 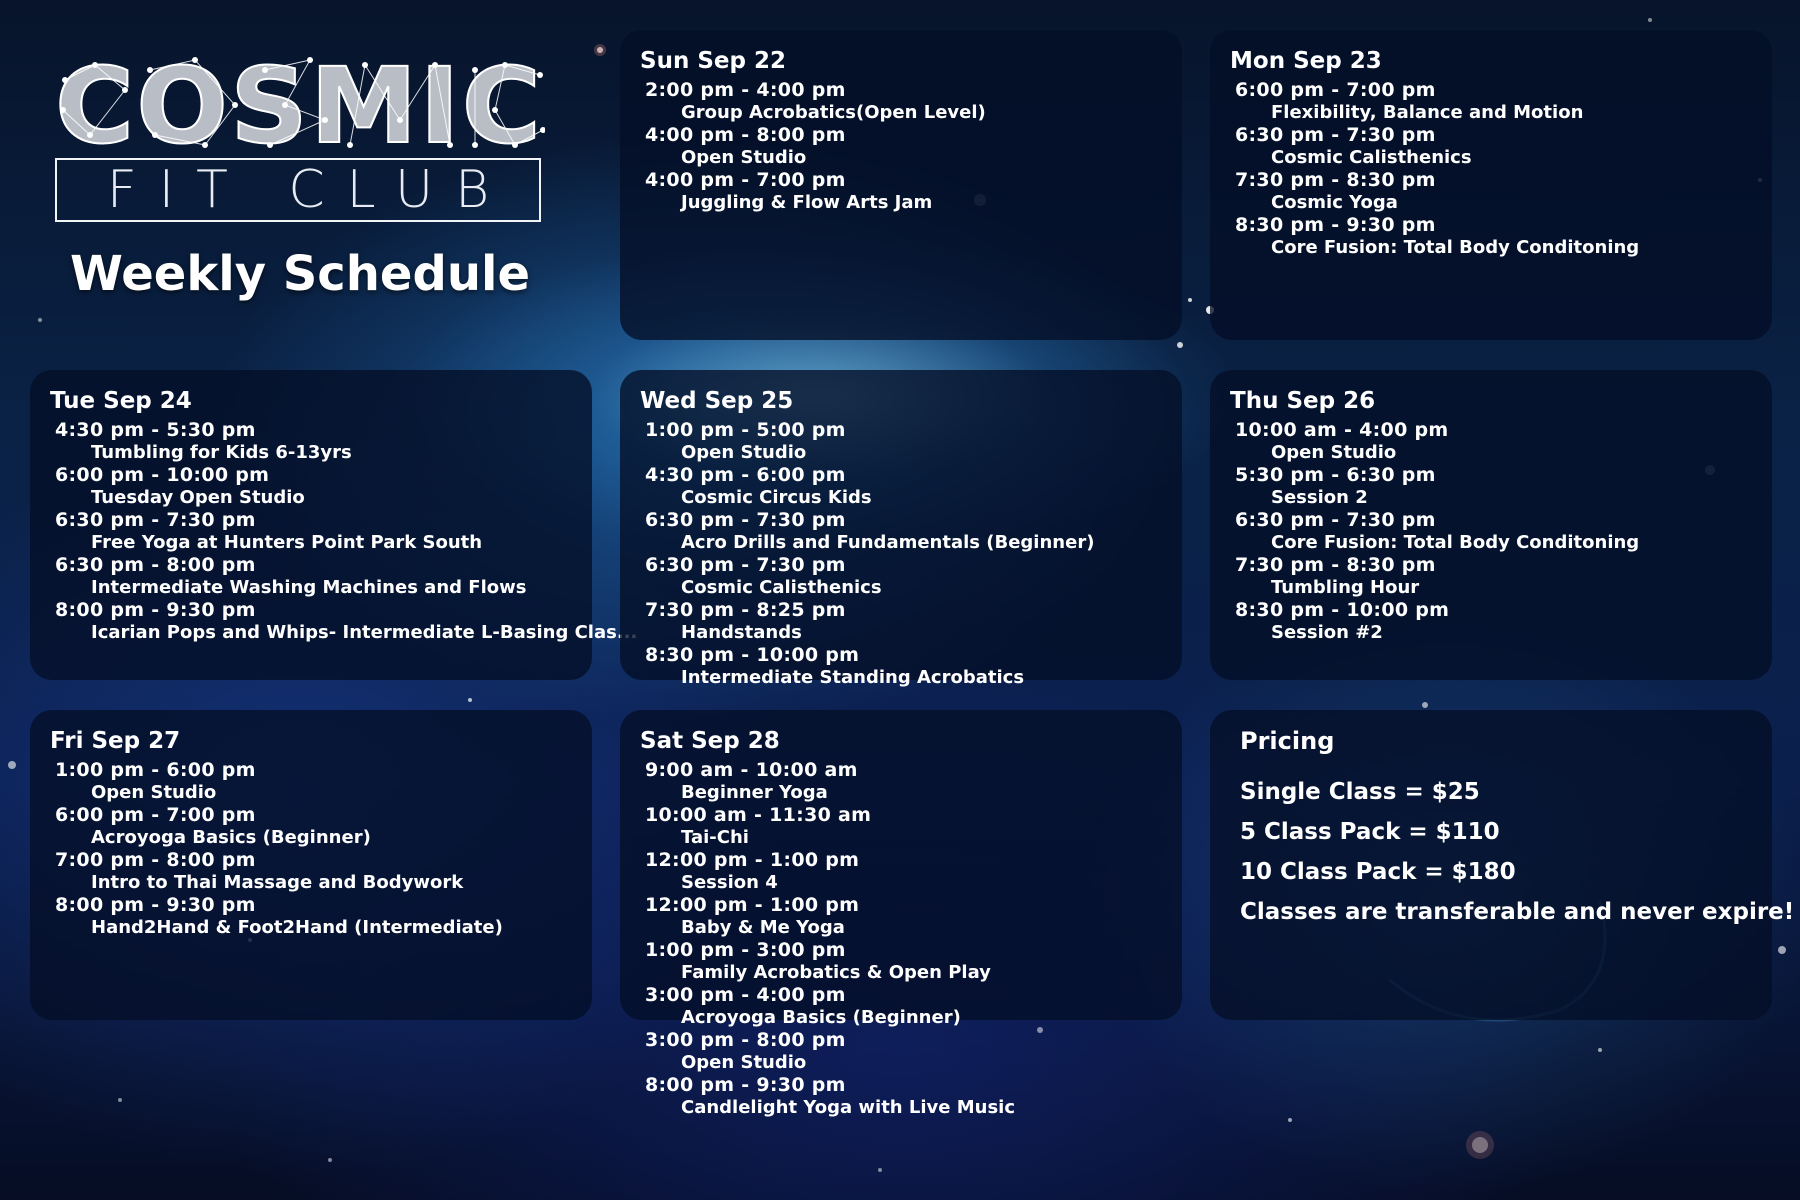 I want to click on session-time: 4:30 pm - 5:30 pm, so click(x=155, y=430).